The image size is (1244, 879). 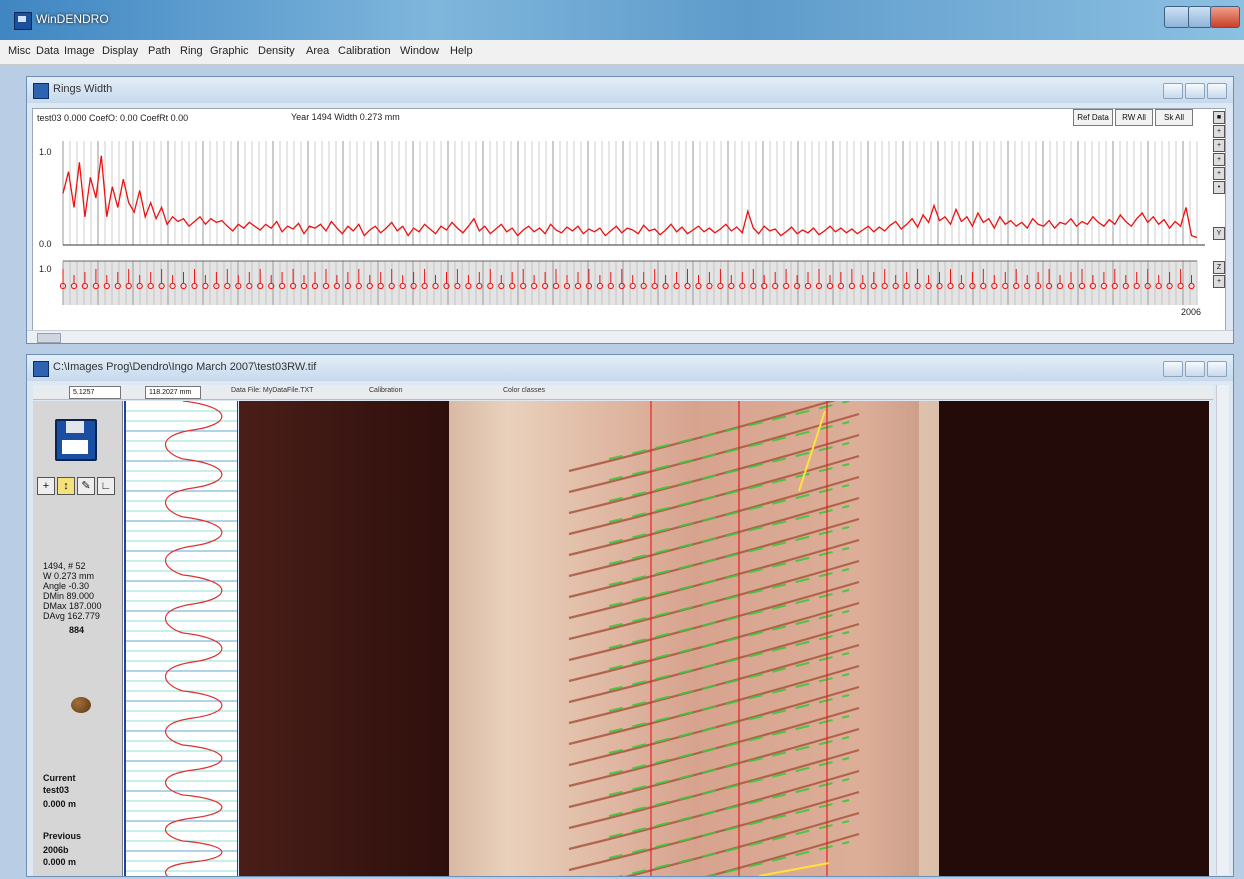 I want to click on background-right, so click(x=1074, y=638).